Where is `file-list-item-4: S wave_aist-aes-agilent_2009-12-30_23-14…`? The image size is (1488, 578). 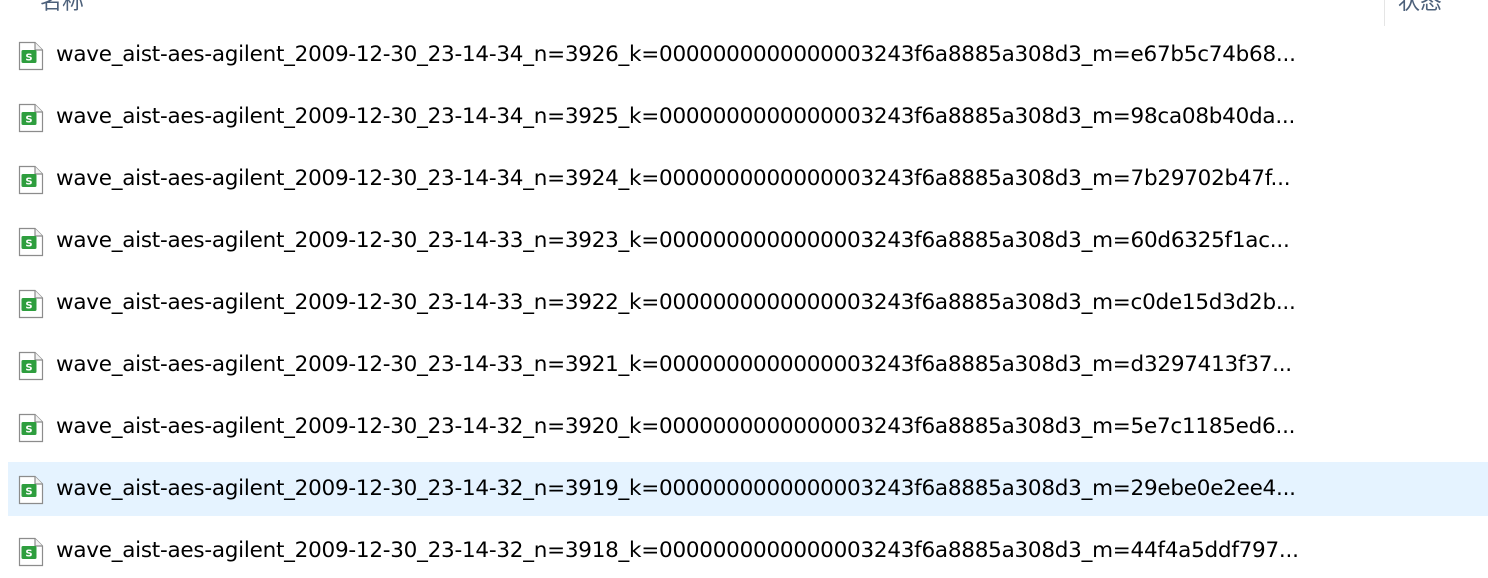
file-list-item-4: S wave_aist-aes-agilent_2009-12-30_23-14… is located at coordinates (748, 241).